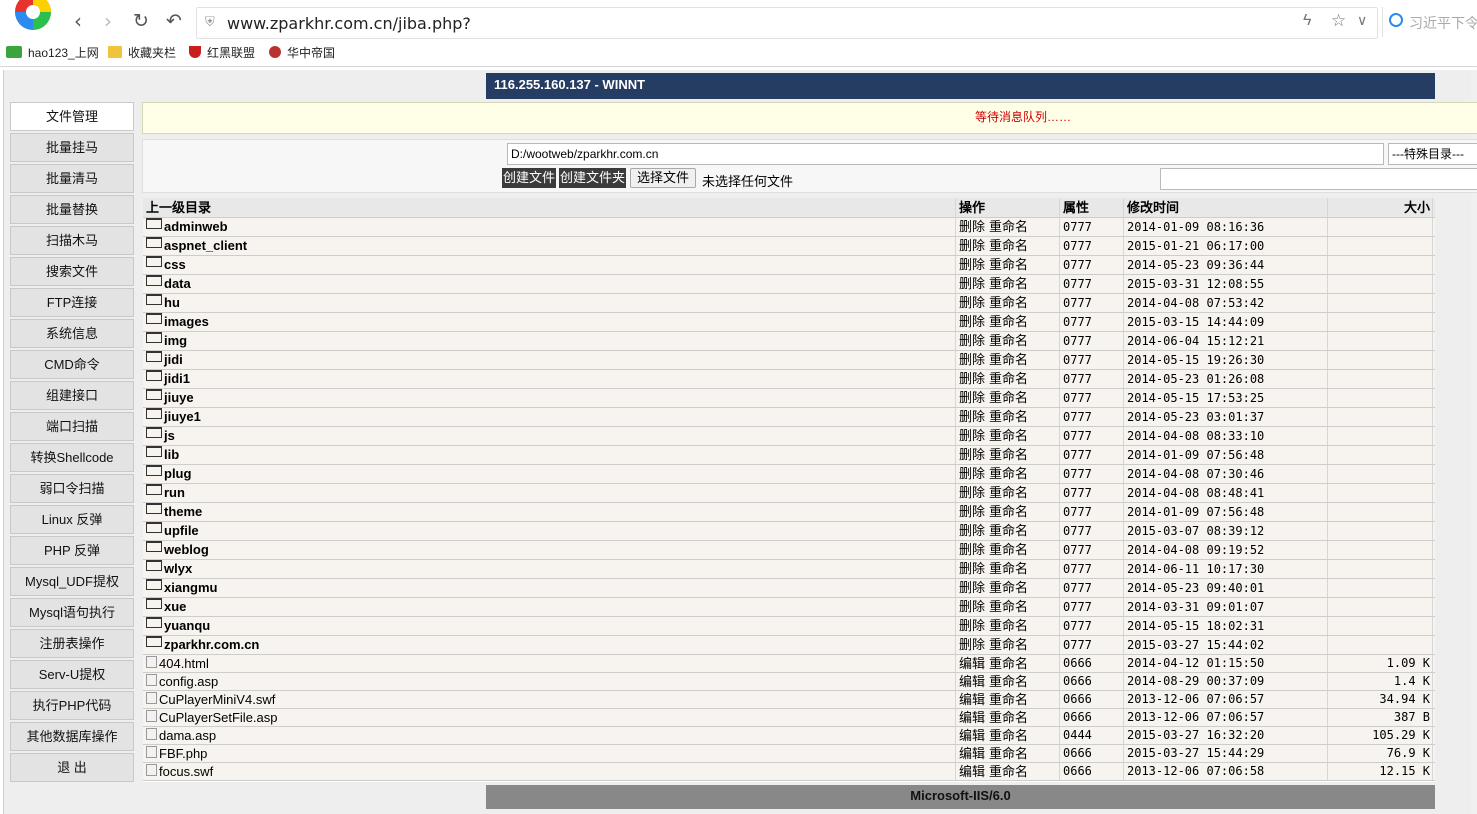  What do you see at coordinates (72, 240) in the screenshot?
I see `sidebar-item: 扫描木马` at bounding box center [72, 240].